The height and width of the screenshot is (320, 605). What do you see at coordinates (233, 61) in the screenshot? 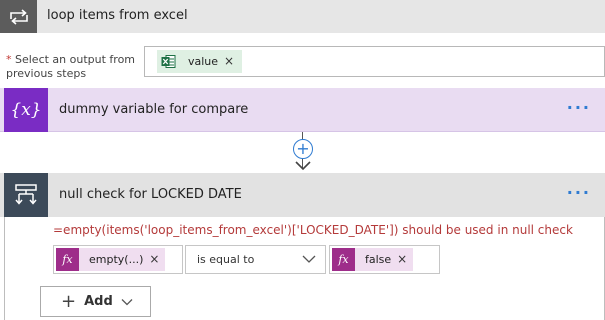
I see `value-token-remove-icon: ×` at bounding box center [233, 61].